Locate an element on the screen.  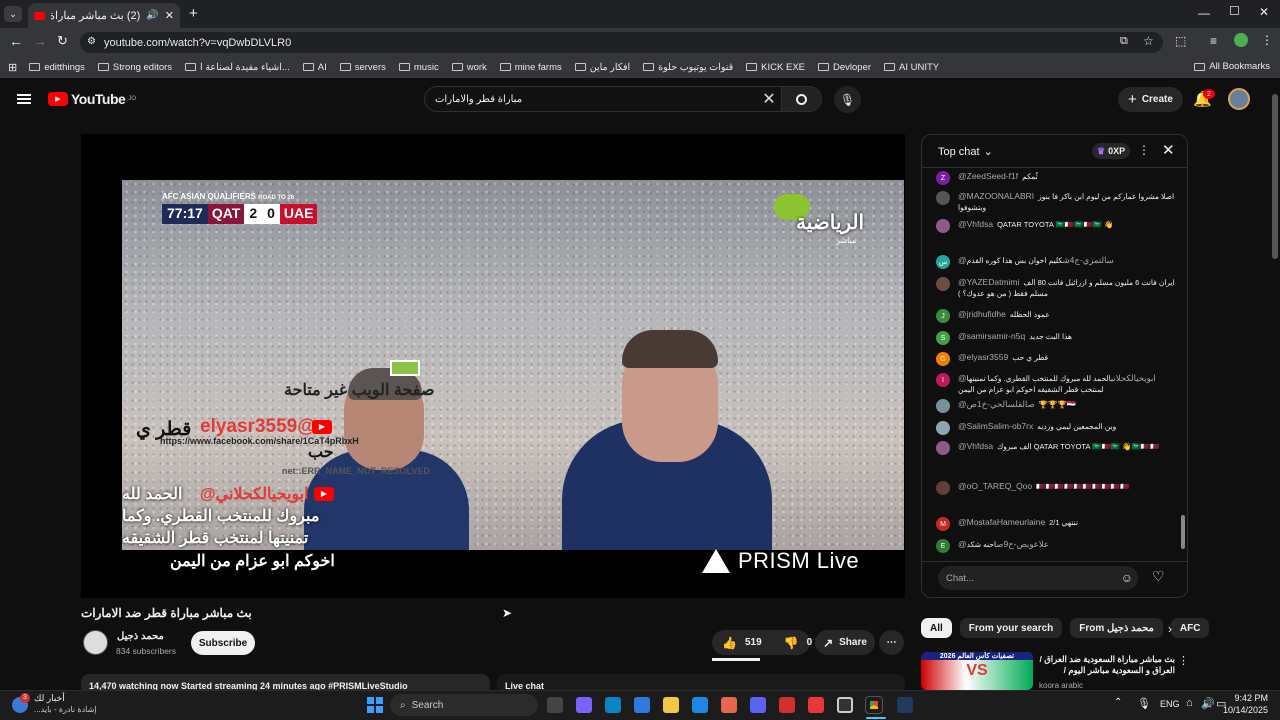
chips-next-icon: › is located at coordinates (1170, 629).